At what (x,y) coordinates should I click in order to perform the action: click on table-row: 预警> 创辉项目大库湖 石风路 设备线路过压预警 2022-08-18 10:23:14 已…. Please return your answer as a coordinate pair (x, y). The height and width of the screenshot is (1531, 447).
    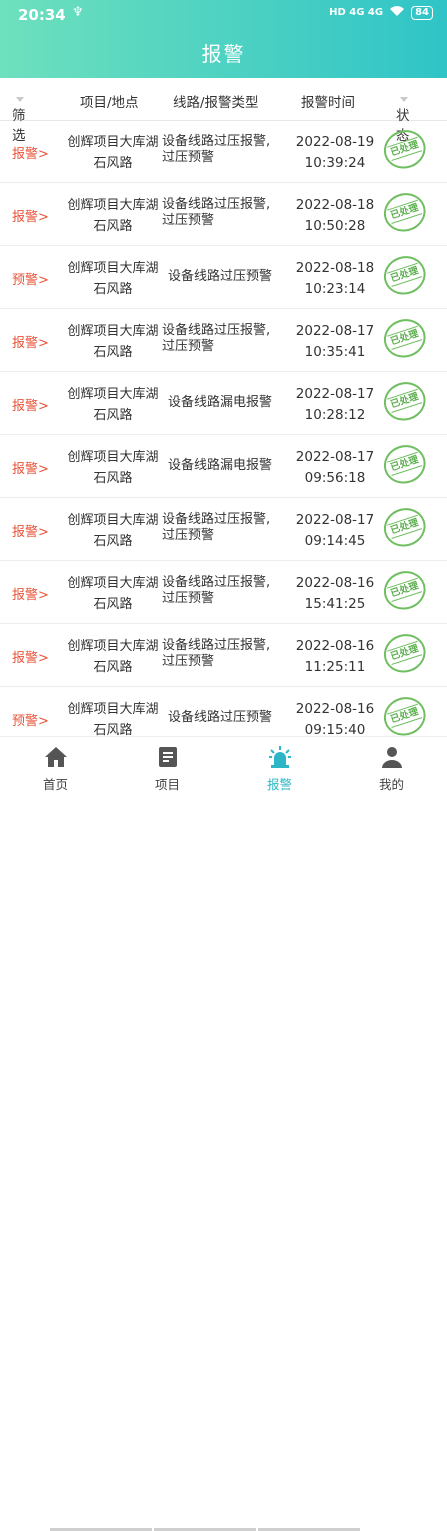
    Looking at the image, I should click on (223, 277).